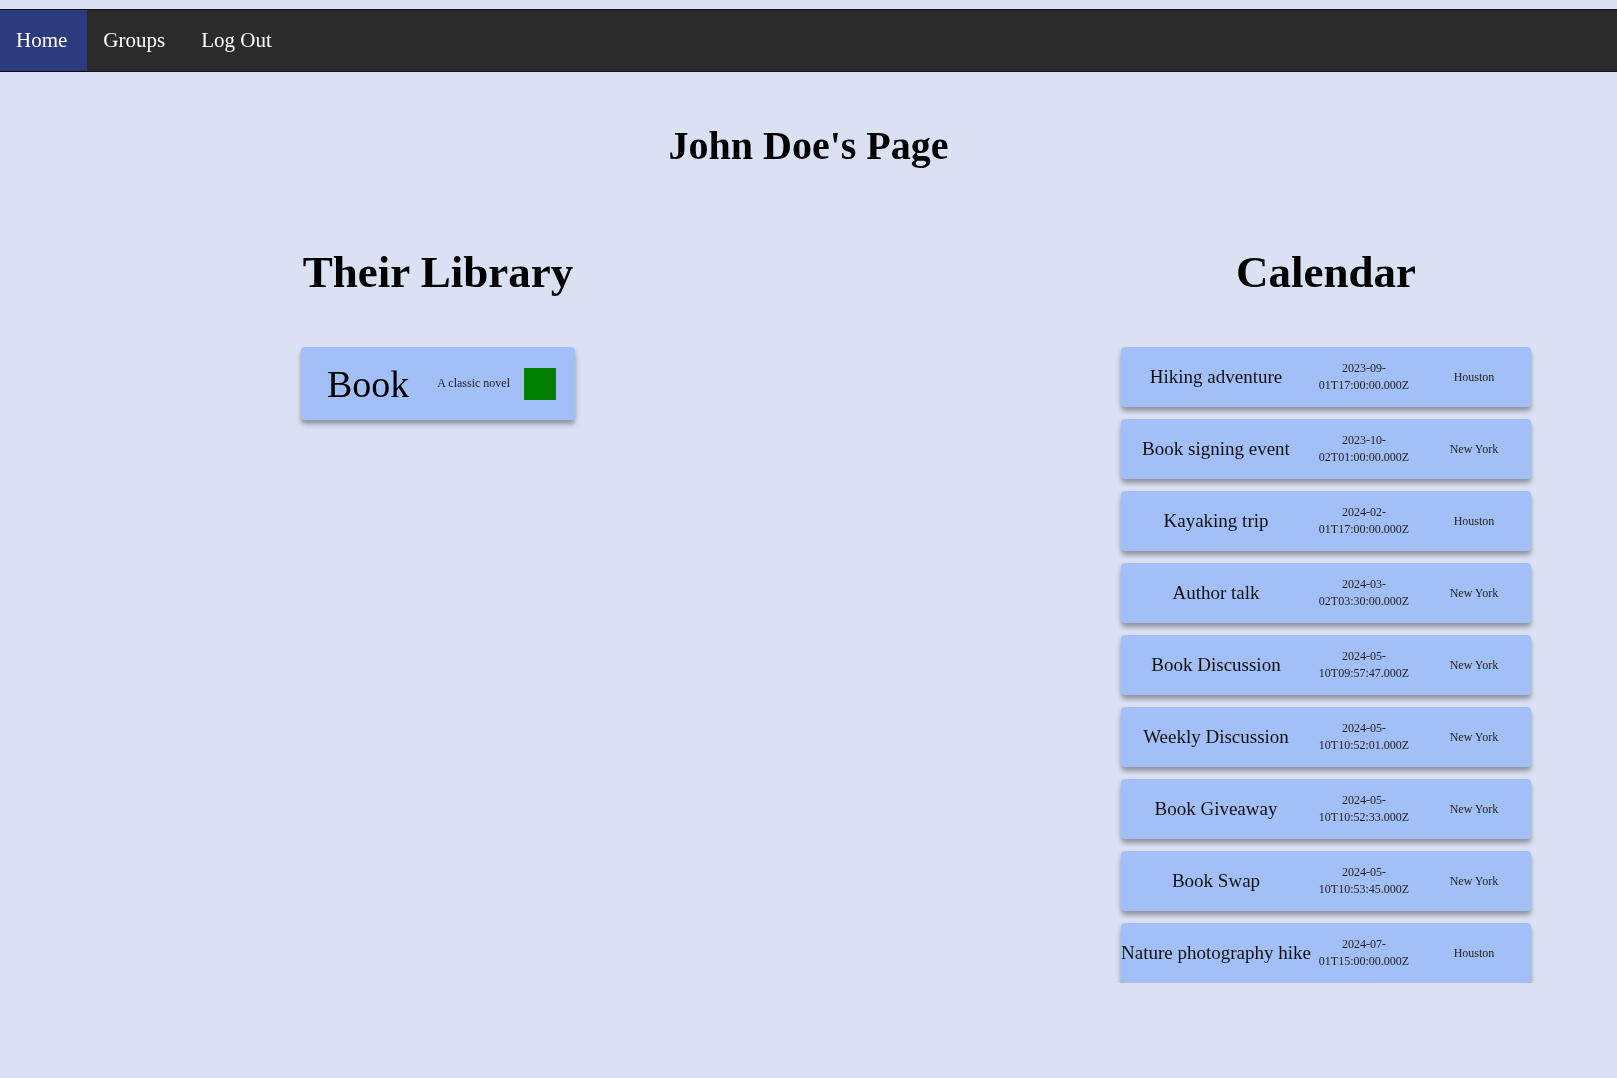 The height and width of the screenshot is (1078, 1617). Describe the element at coordinates (1364, 377) in the screenshot. I see `event-date: 2023-09-01T17:00:00.000Z` at that location.